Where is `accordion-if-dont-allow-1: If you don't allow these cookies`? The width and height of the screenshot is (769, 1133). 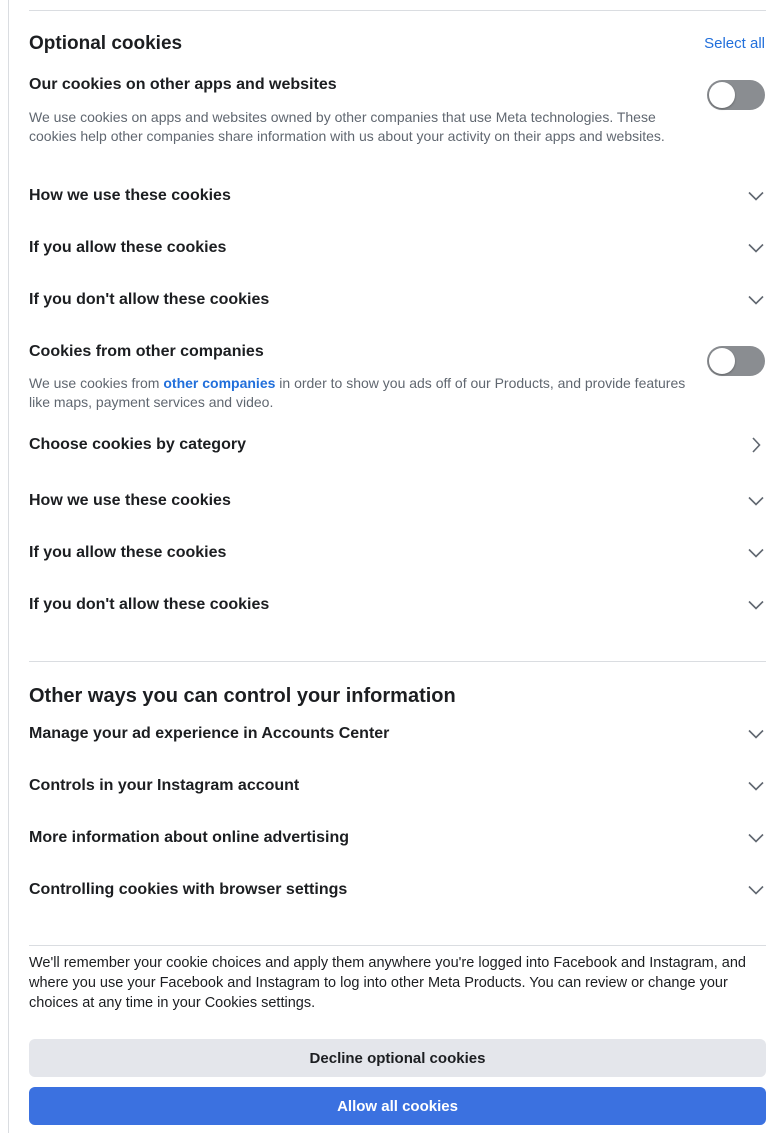
accordion-if-dont-allow-1: If you don't allow these cookies is located at coordinates (398, 300).